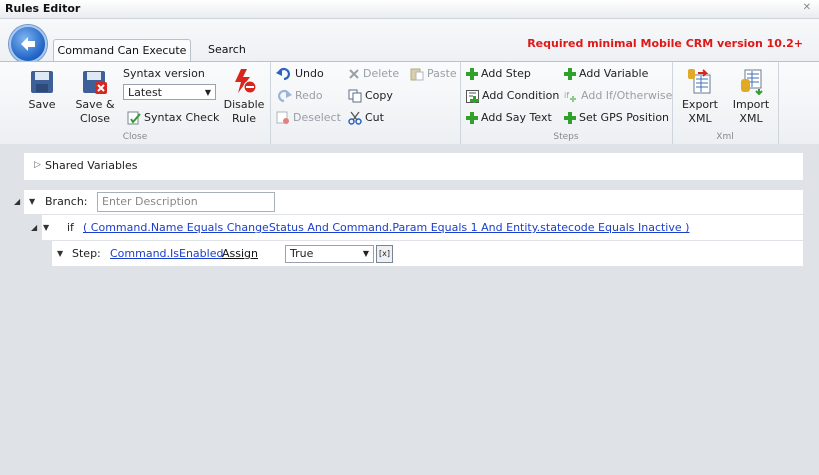  What do you see at coordinates (521, 95) in the screenshot?
I see `add-condition-label: Add Condition` at bounding box center [521, 95].